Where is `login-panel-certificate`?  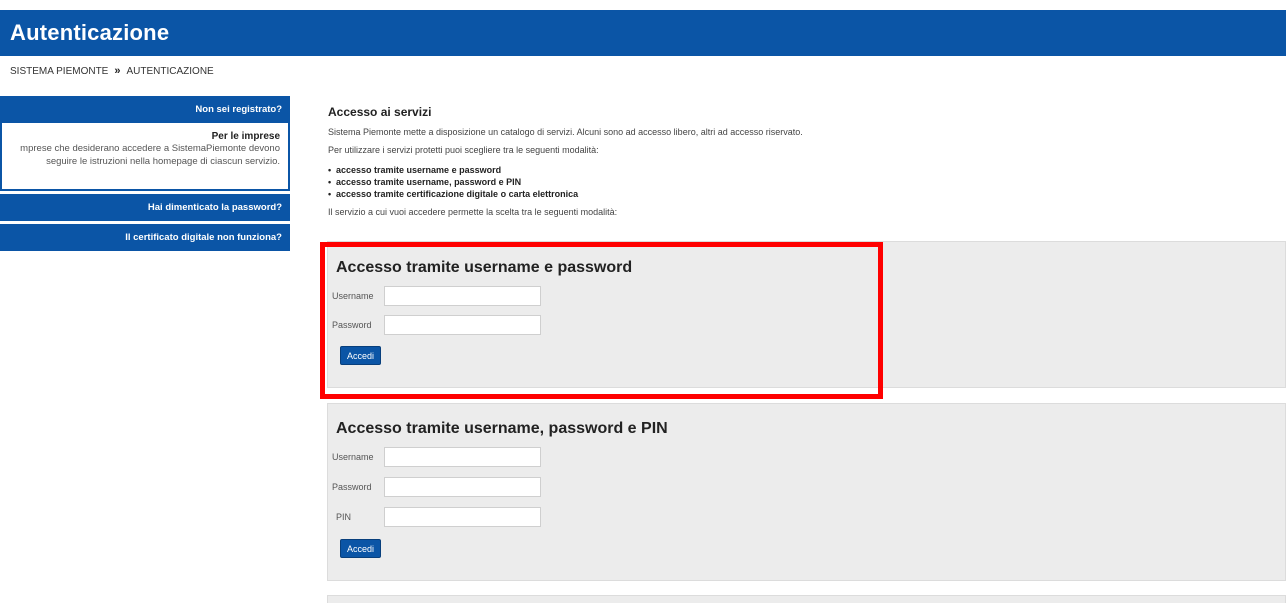
login-panel-certificate is located at coordinates (806, 599).